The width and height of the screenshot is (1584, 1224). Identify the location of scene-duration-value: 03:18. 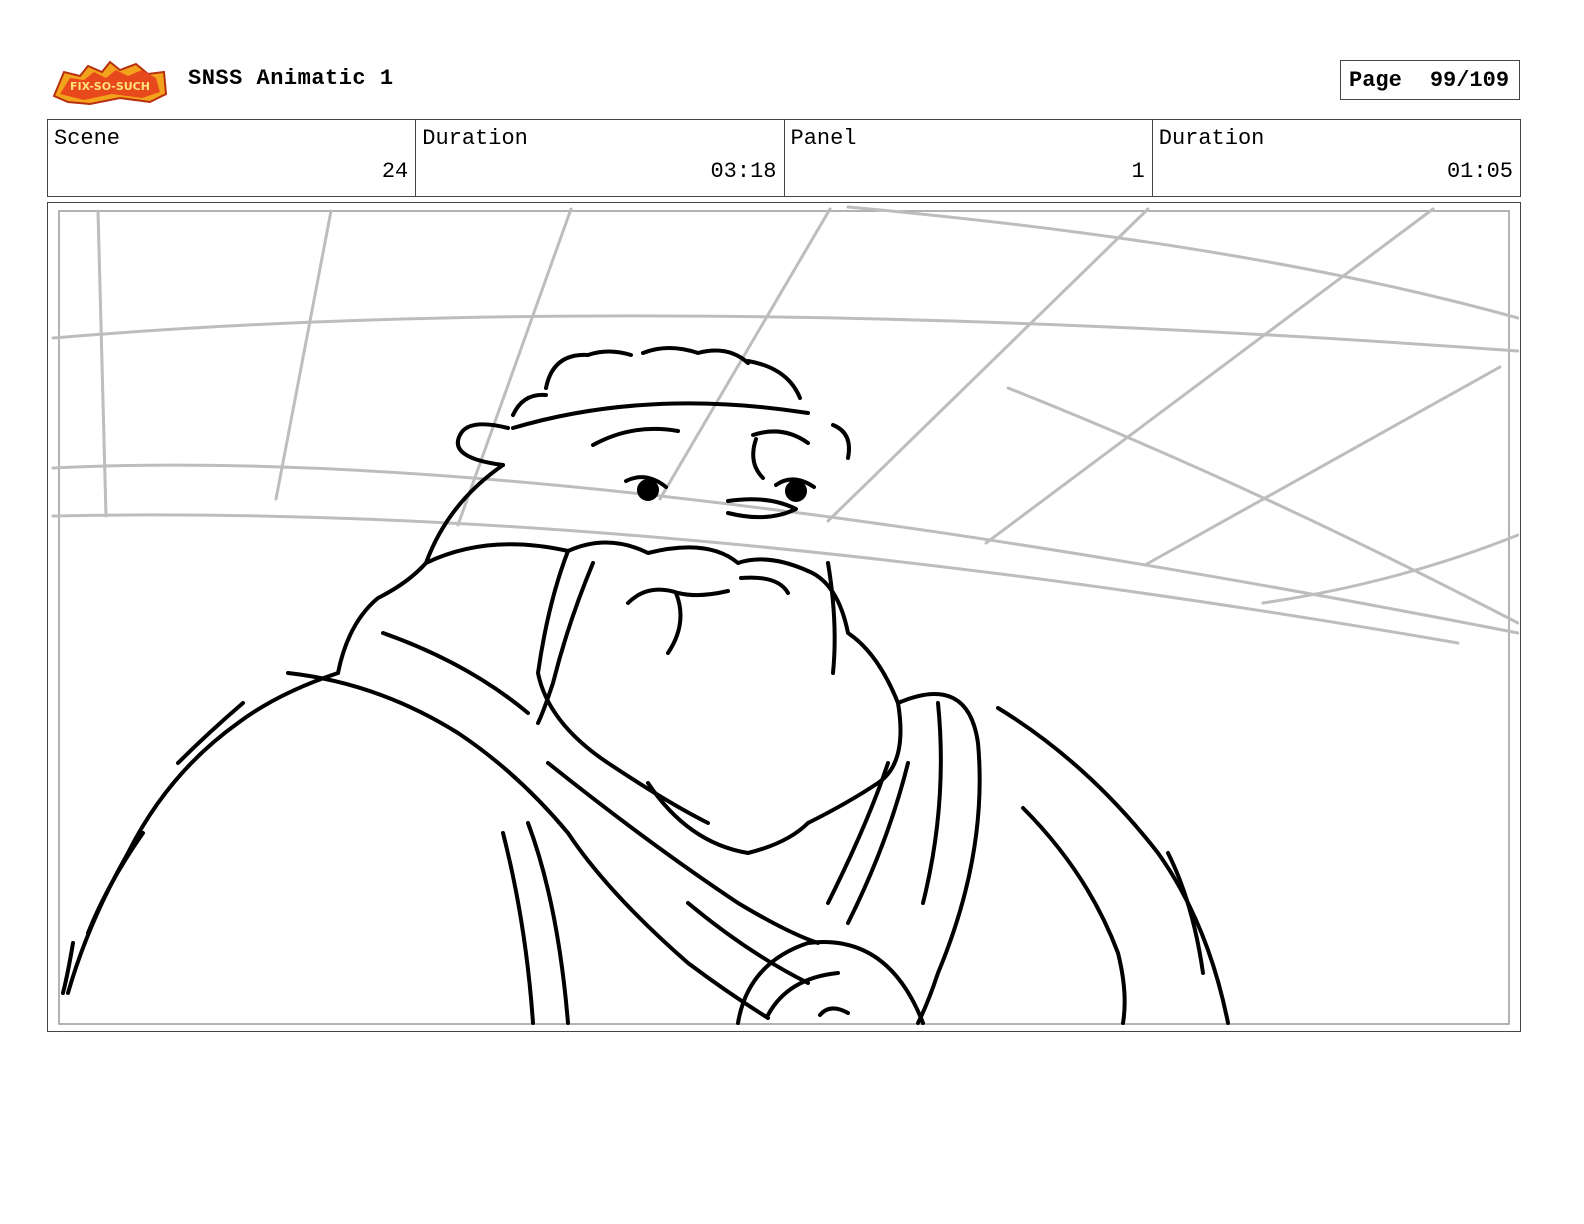
(743, 171).